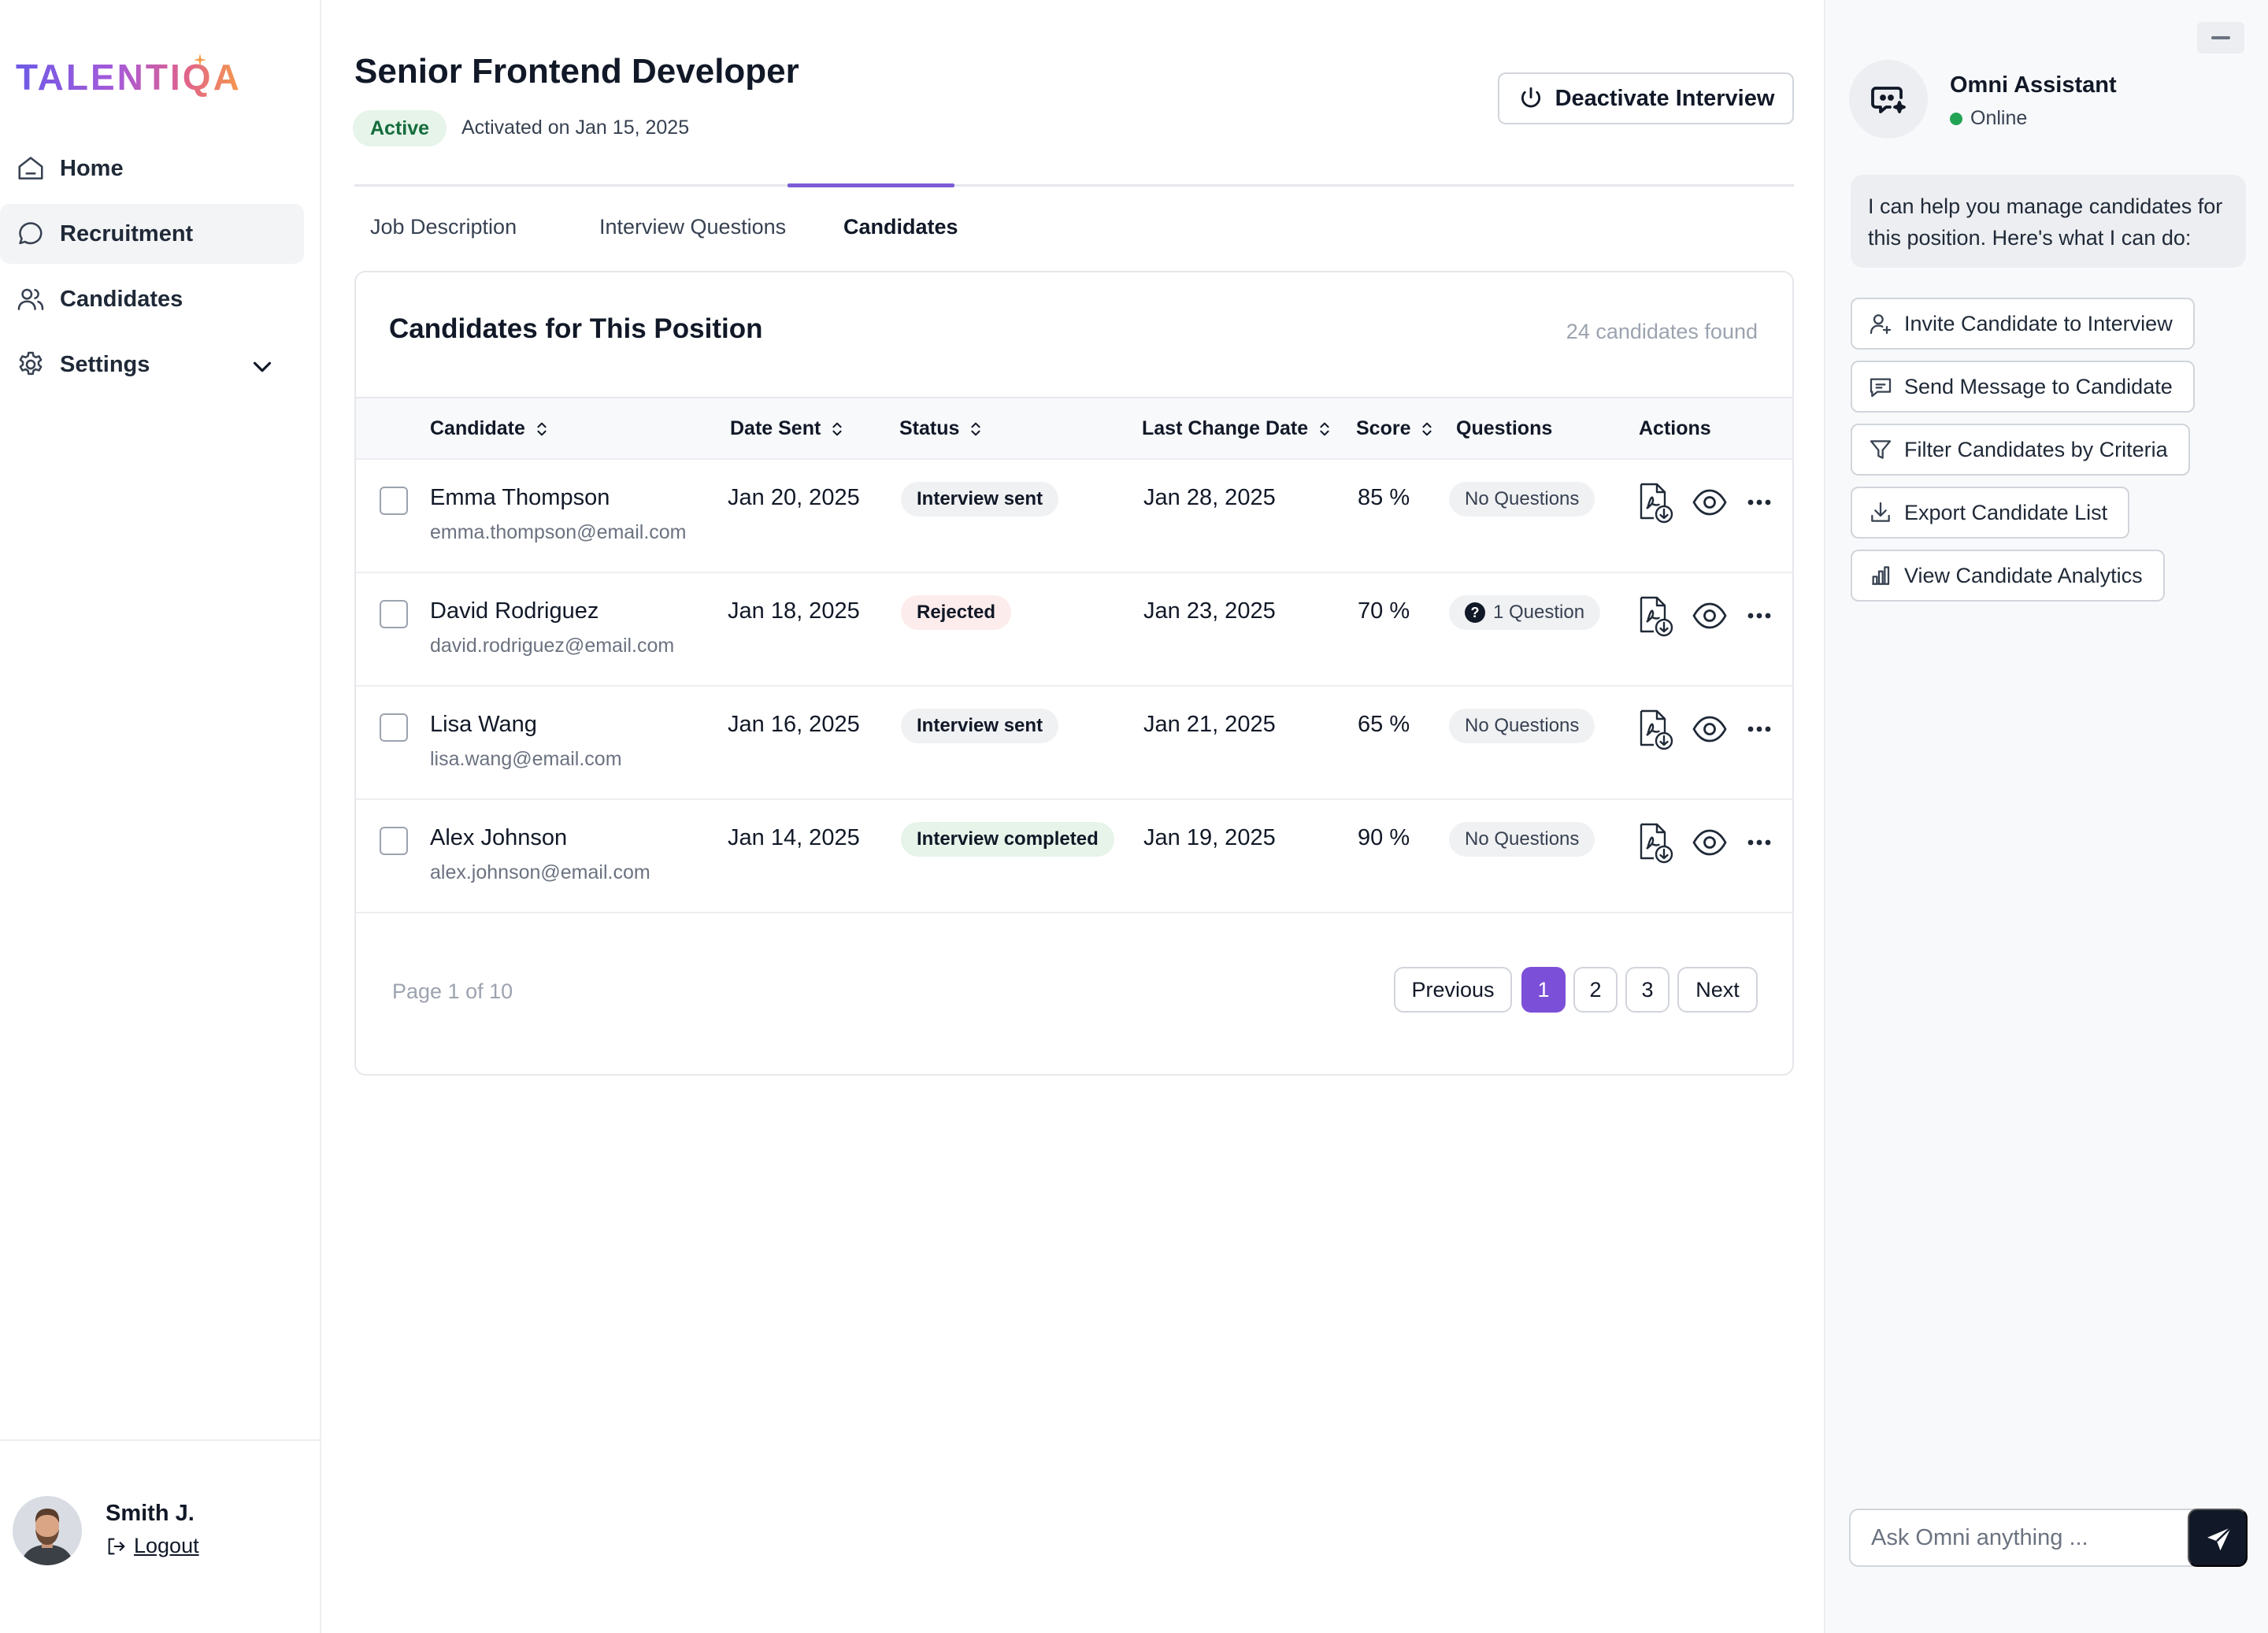 The image size is (2268, 1633). I want to click on quick-action-view-analytics: View Candidate Analytics, so click(2008, 576).